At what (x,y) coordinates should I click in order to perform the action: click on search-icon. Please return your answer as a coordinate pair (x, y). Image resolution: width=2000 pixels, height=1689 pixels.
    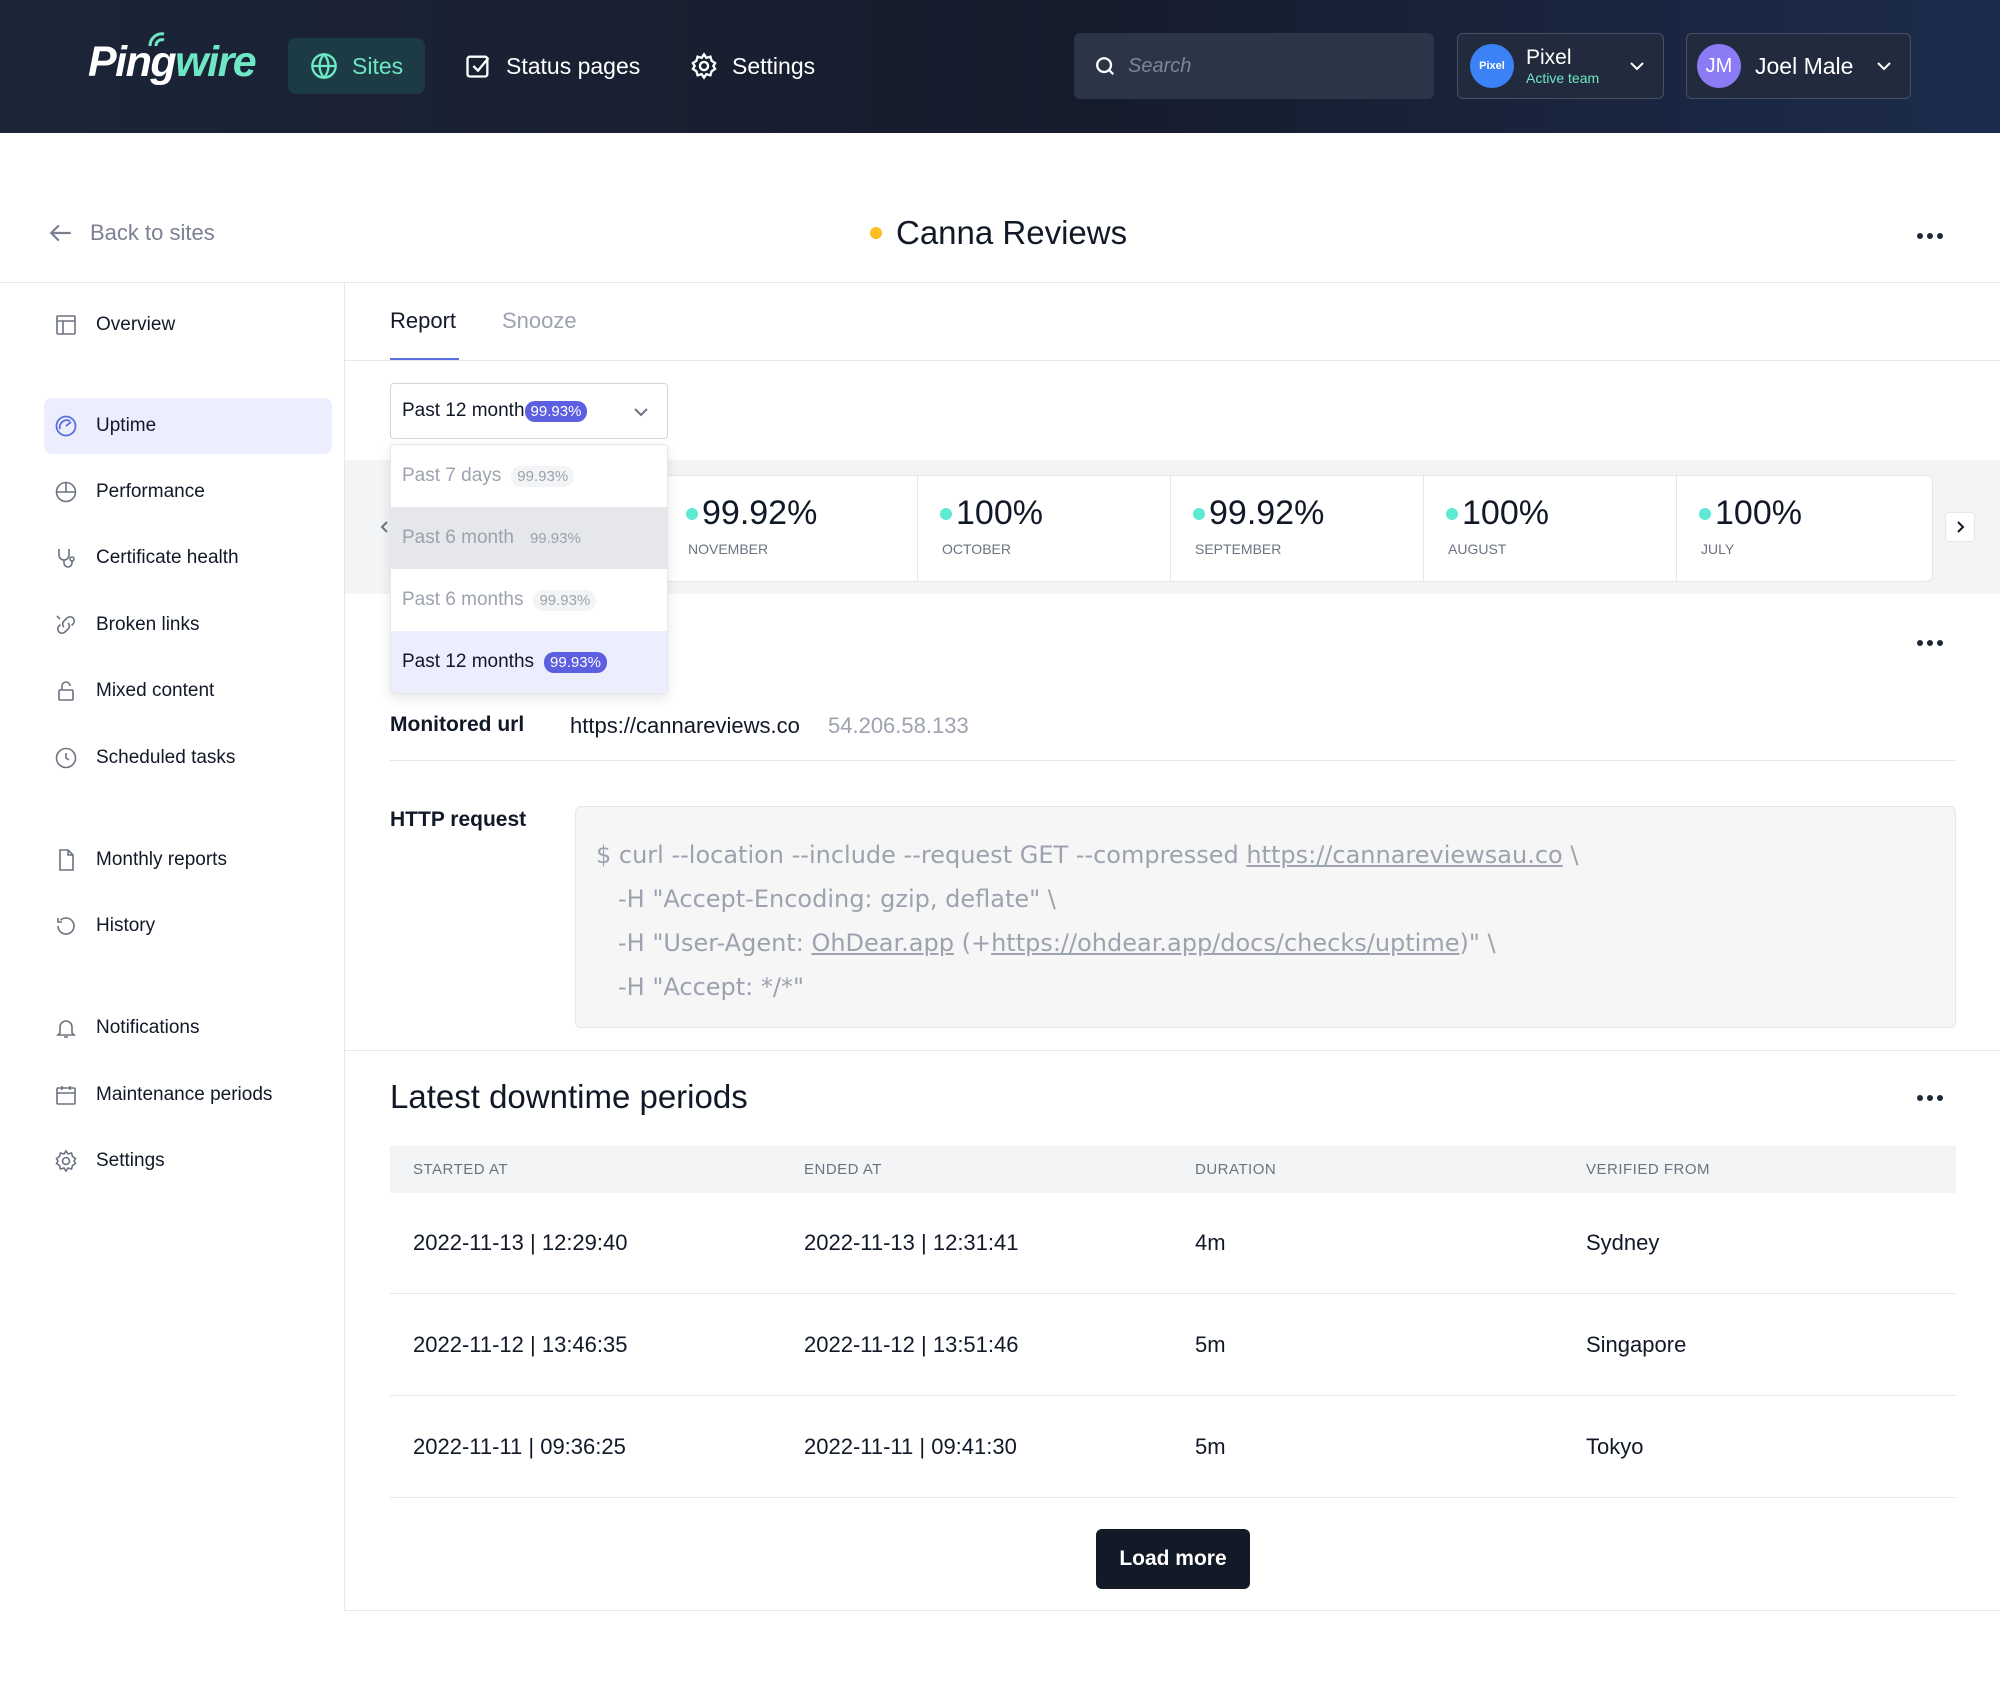
    Looking at the image, I should click on (1105, 66).